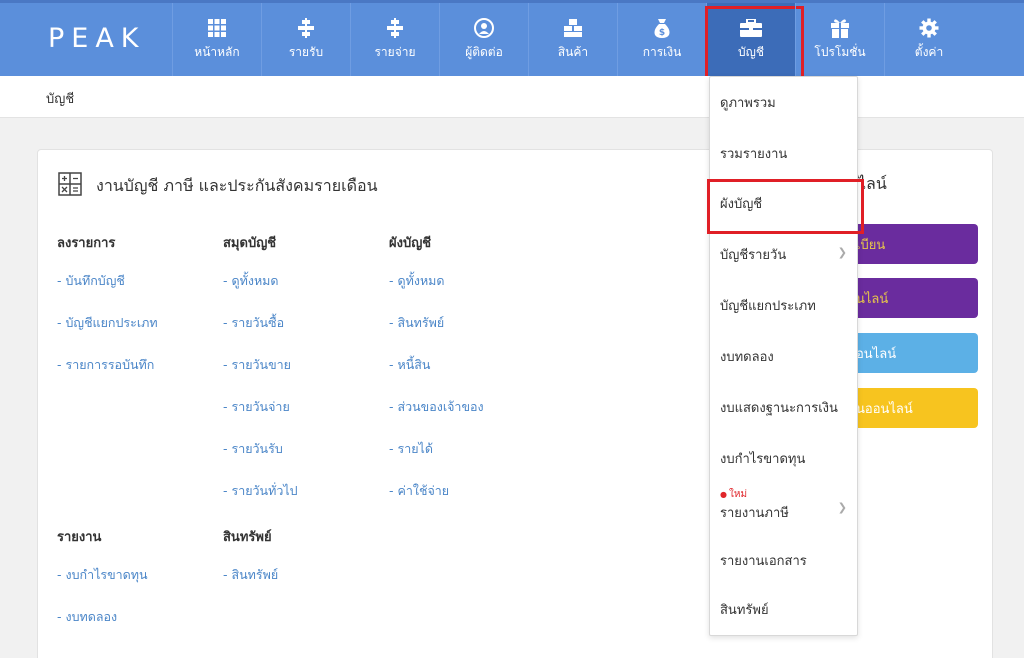 Image resolution: width=1024 pixels, height=658 pixels. I want to click on menu-item-label: งบแสดงฐานะการเงิน, so click(779, 408).